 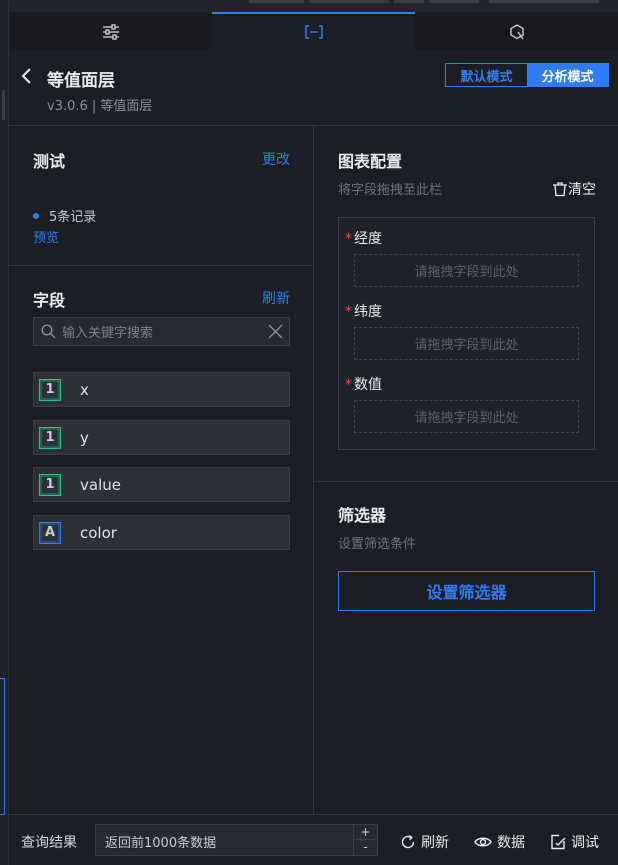 I want to click on refresh-fields-link: 刷新, so click(x=276, y=298).